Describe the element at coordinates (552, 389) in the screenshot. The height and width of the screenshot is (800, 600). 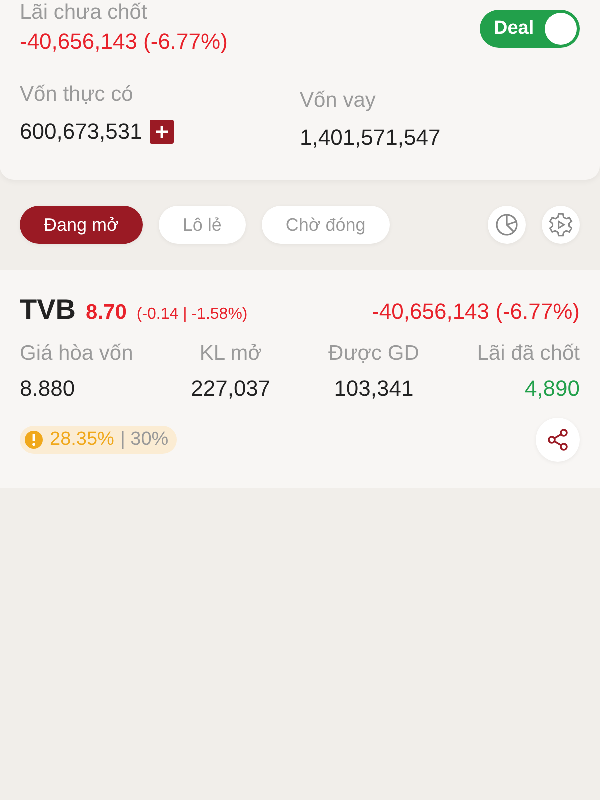
I see `stat-value: 4,890` at that location.